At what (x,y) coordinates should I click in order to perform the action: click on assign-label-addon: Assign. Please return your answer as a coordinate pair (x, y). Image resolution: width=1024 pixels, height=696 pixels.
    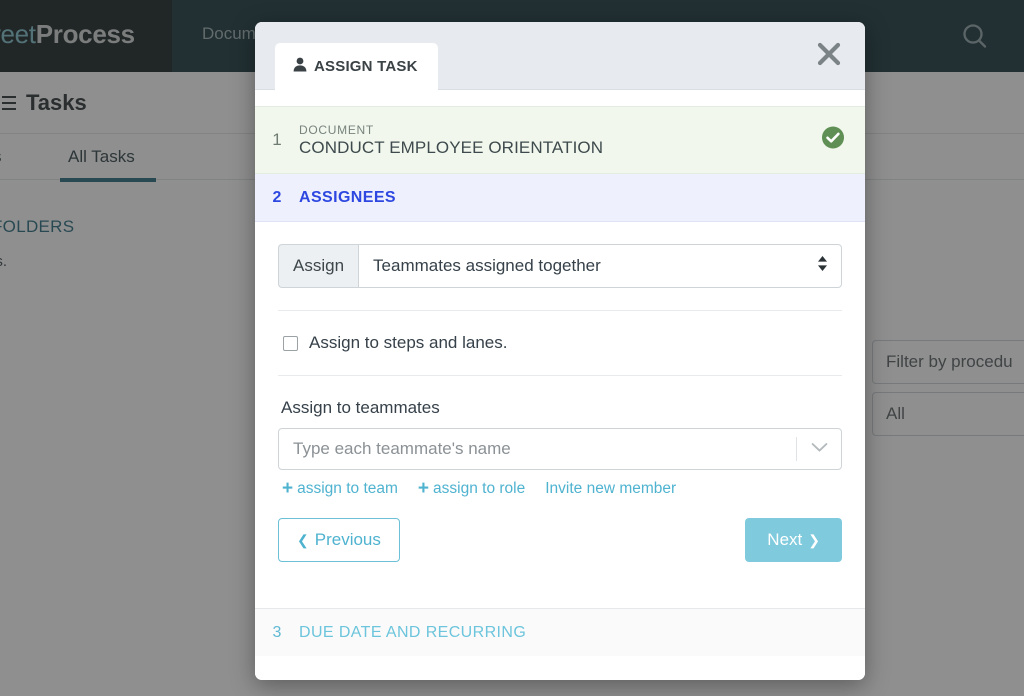
    Looking at the image, I should click on (318, 266).